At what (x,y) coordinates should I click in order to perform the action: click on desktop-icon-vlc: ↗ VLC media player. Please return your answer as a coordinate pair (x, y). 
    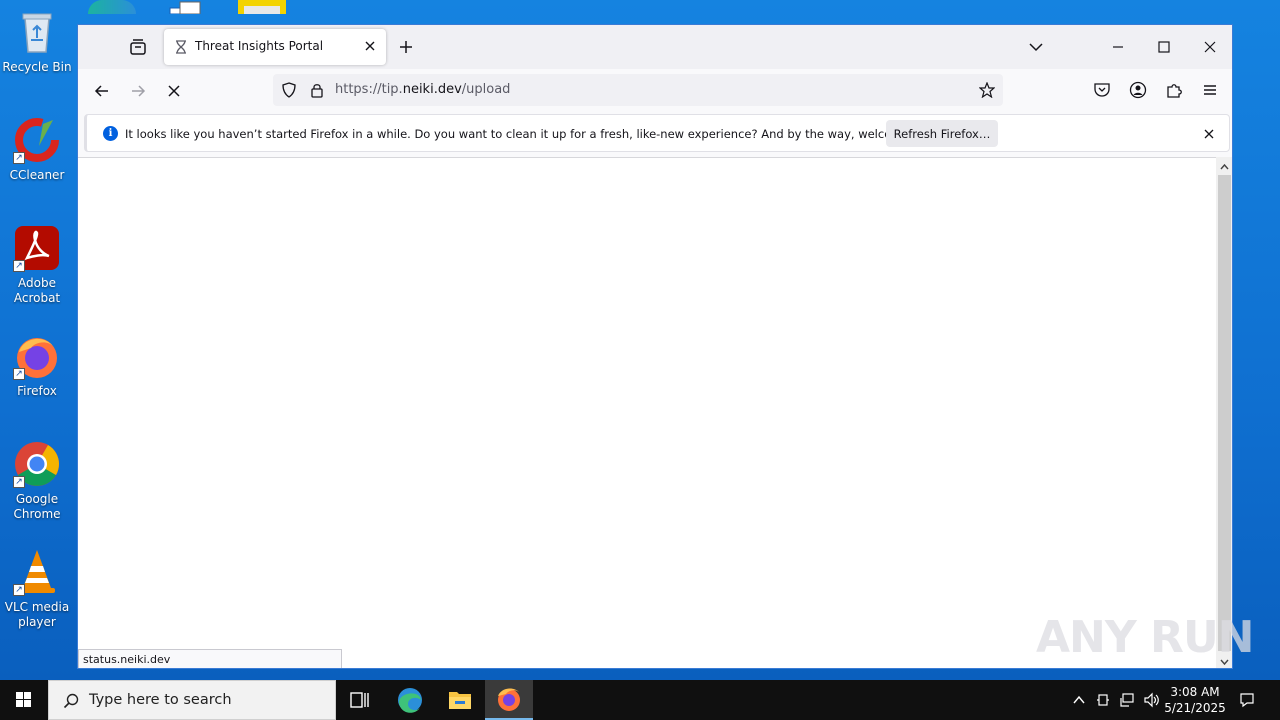
    Looking at the image, I should click on (37, 589).